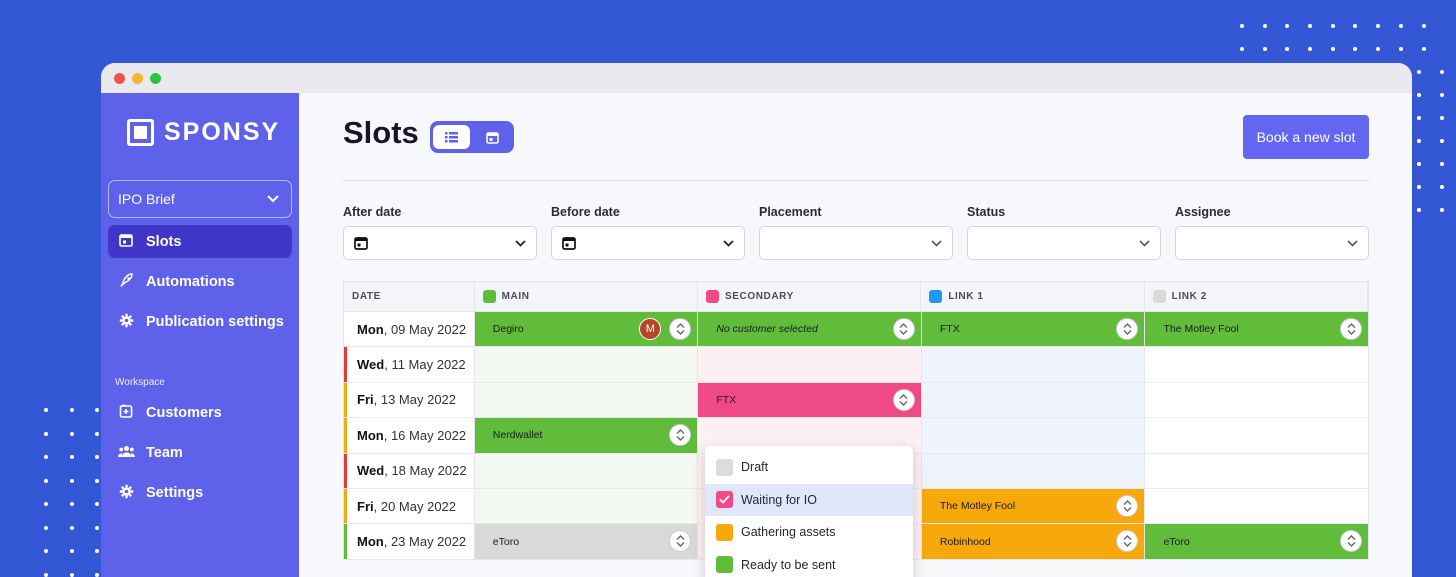 The image size is (1456, 577). What do you see at coordinates (809, 499) in the screenshot?
I see `status-option-waiting-for-io: Waiting for IO` at bounding box center [809, 499].